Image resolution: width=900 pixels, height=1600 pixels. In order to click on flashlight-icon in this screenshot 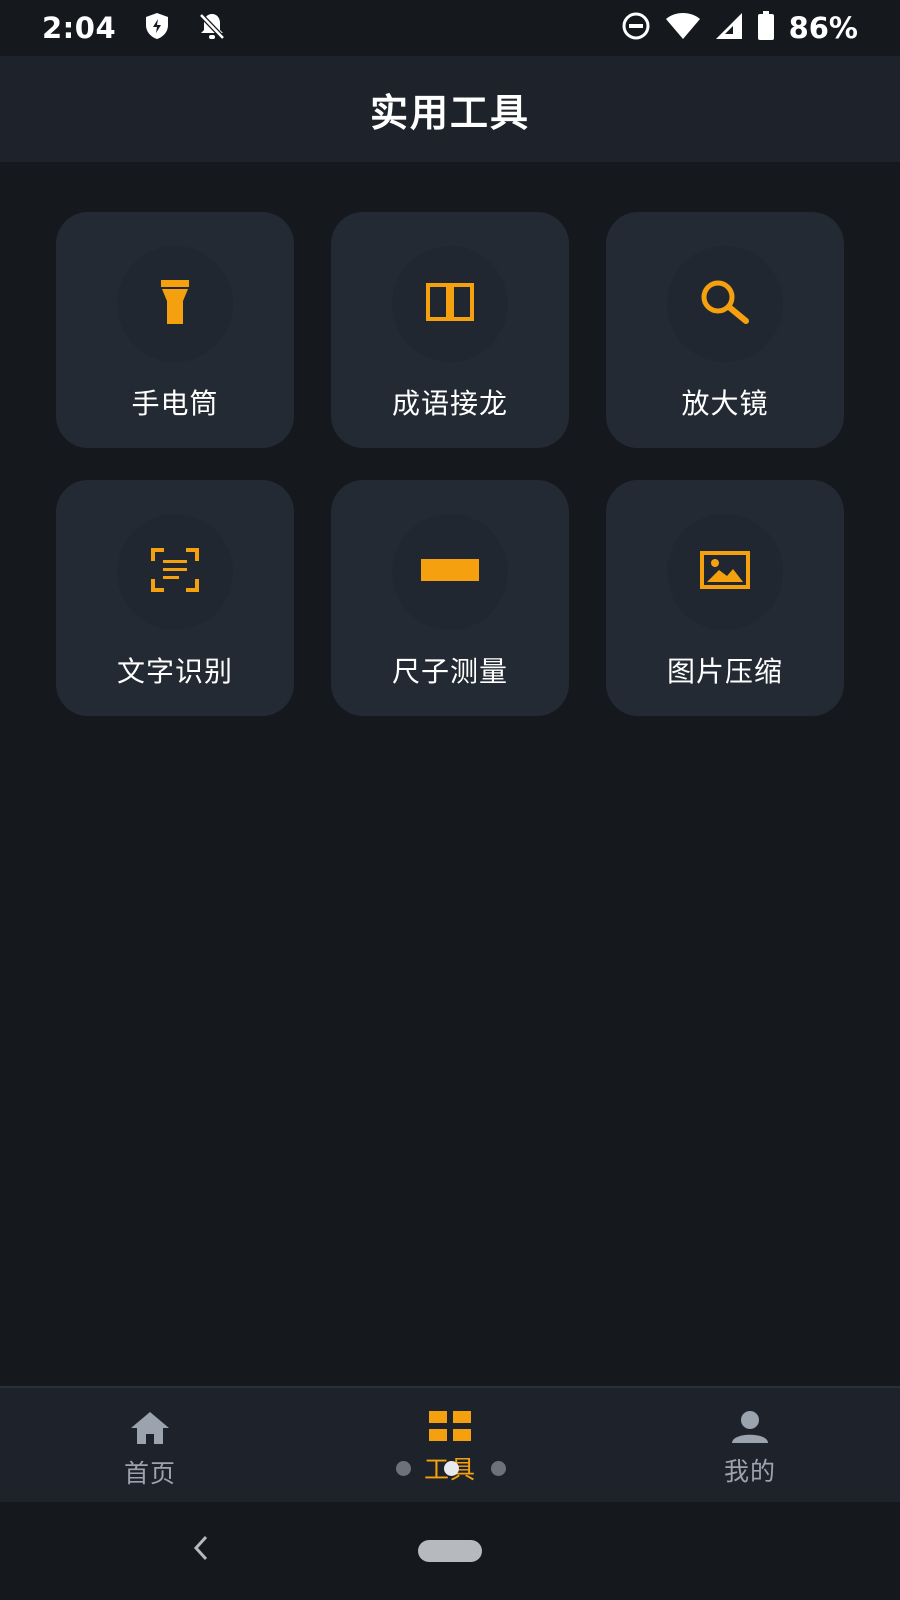, I will do `click(175, 304)`.